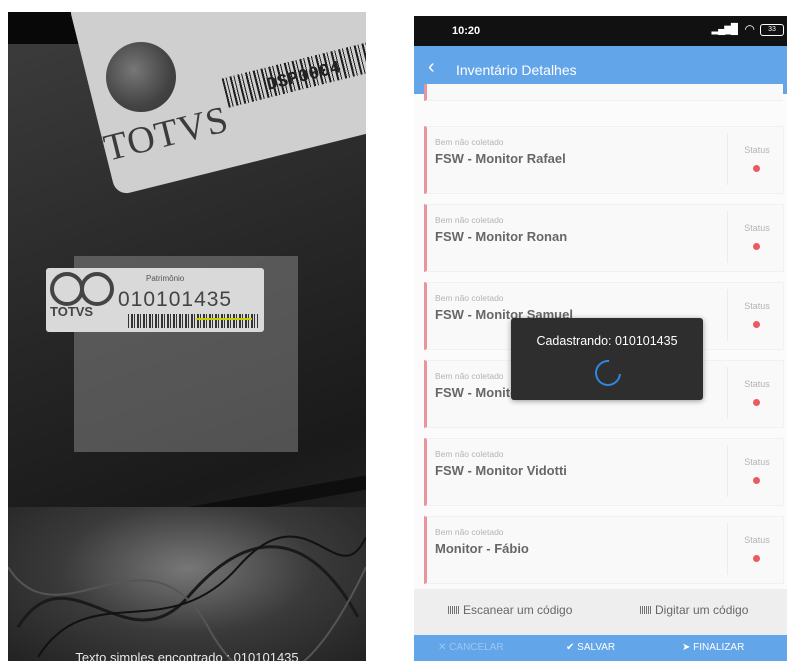 The image size is (787, 661). Describe the element at coordinates (175, 299) in the screenshot. I see `label-number: 010101435` at that location.